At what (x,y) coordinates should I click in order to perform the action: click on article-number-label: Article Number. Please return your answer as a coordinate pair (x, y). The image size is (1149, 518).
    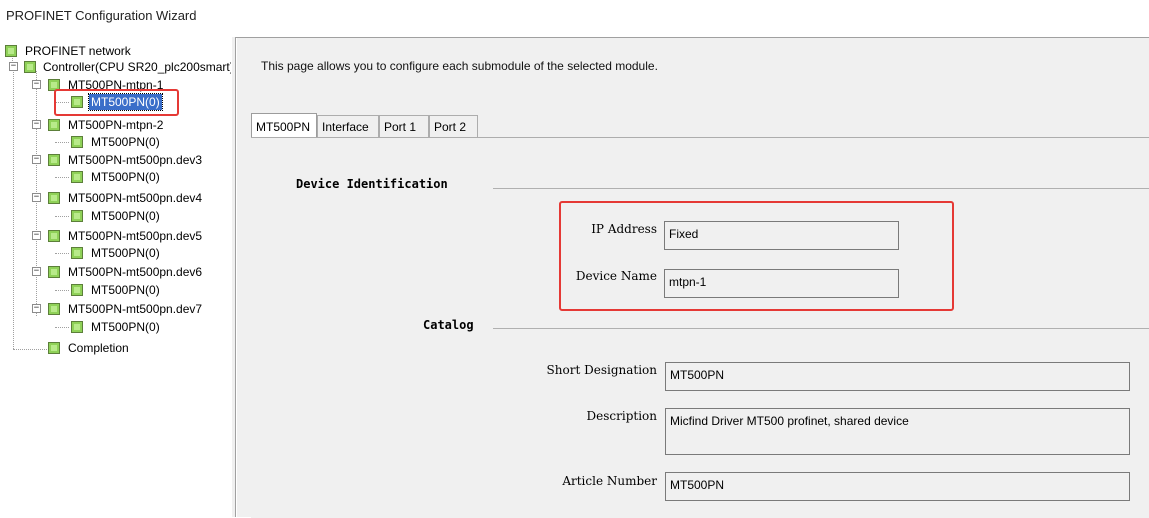
    Looking at the image, I should click on (609, 481).